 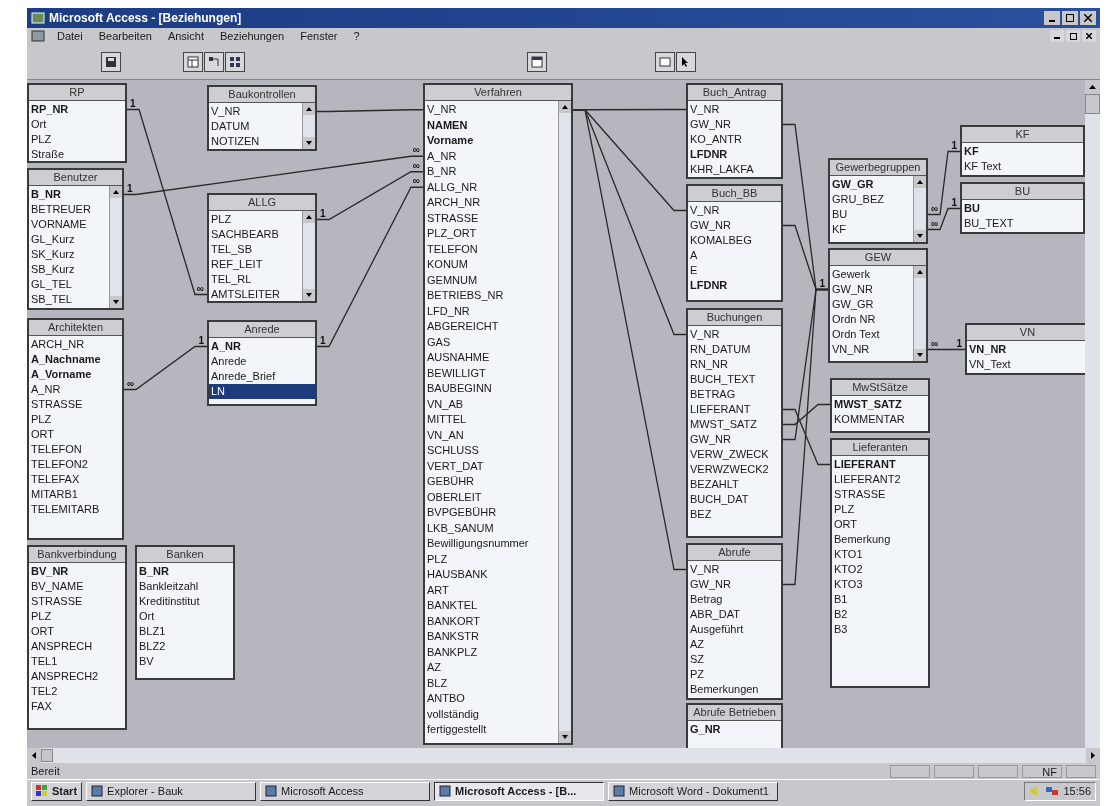 I want to click on table-window: VN VN_NR VN_Text, so click(x=1025, y=349).